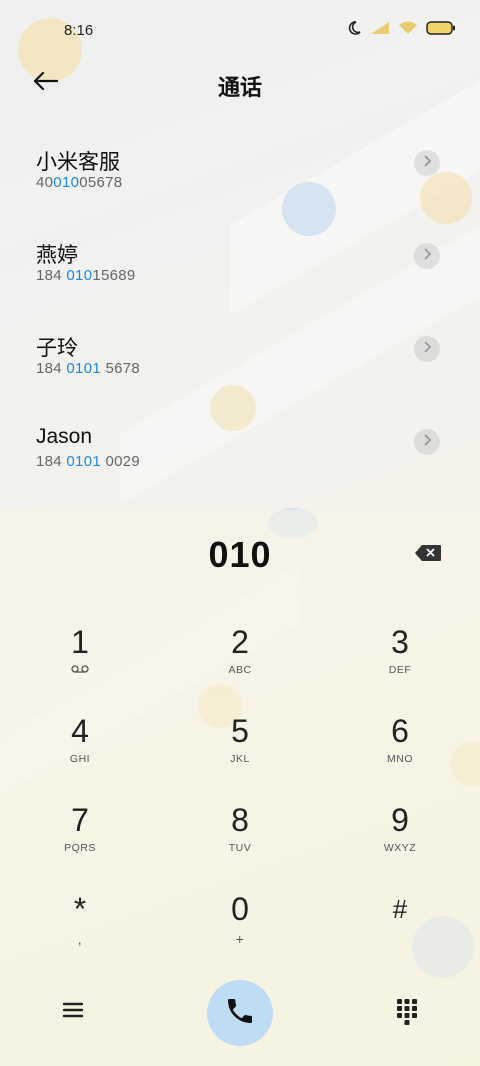 The image size is (480, 1066). Describe the element at coordinates (408, 28) in the screenshot. I see `wifi-icon` at that location.